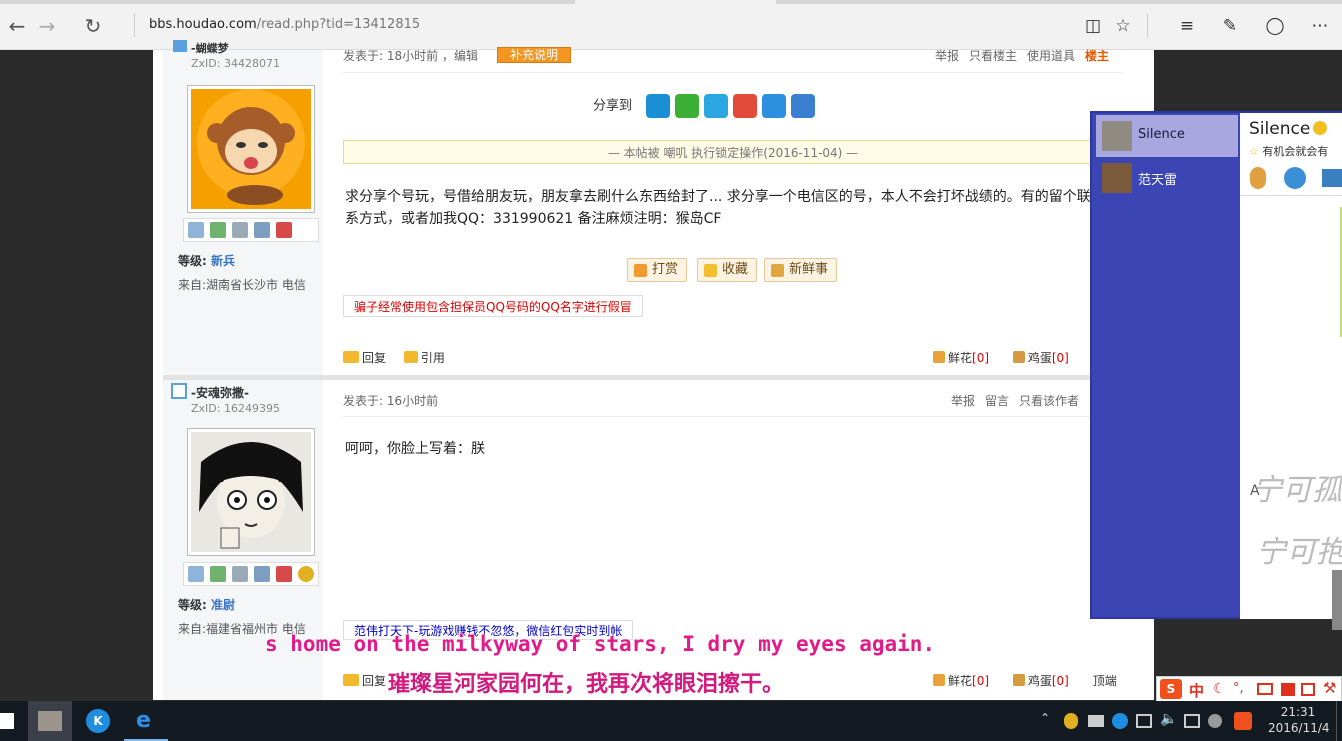  Describe the element at coordinates (1255, 491) in the screenshot. I see `font-button: A` at that location.